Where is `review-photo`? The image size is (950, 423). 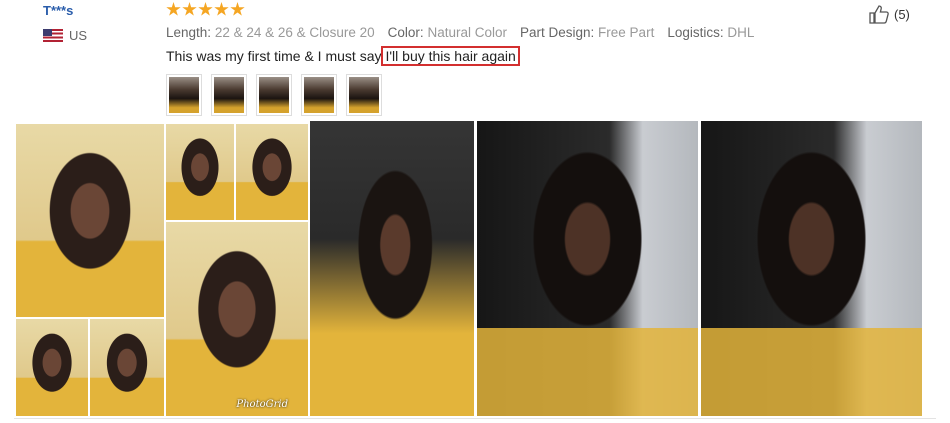
review-photo is located at coordinates (392, 268).